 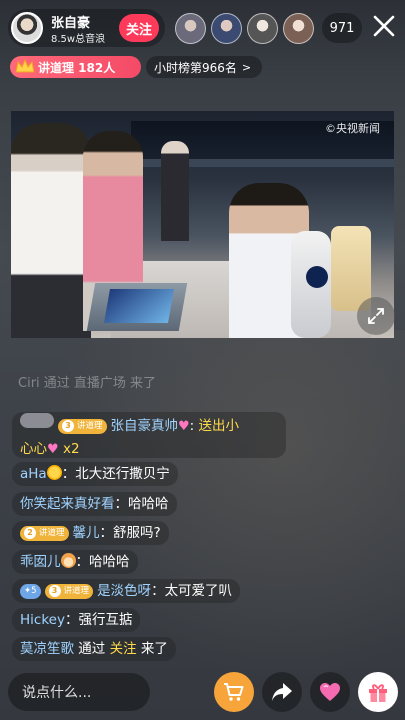 What do you see at coordinates (78, 39) in the screenshot?
I see `host-total-gifts: 8.5w总音浪` at bounding box center [78, 39].